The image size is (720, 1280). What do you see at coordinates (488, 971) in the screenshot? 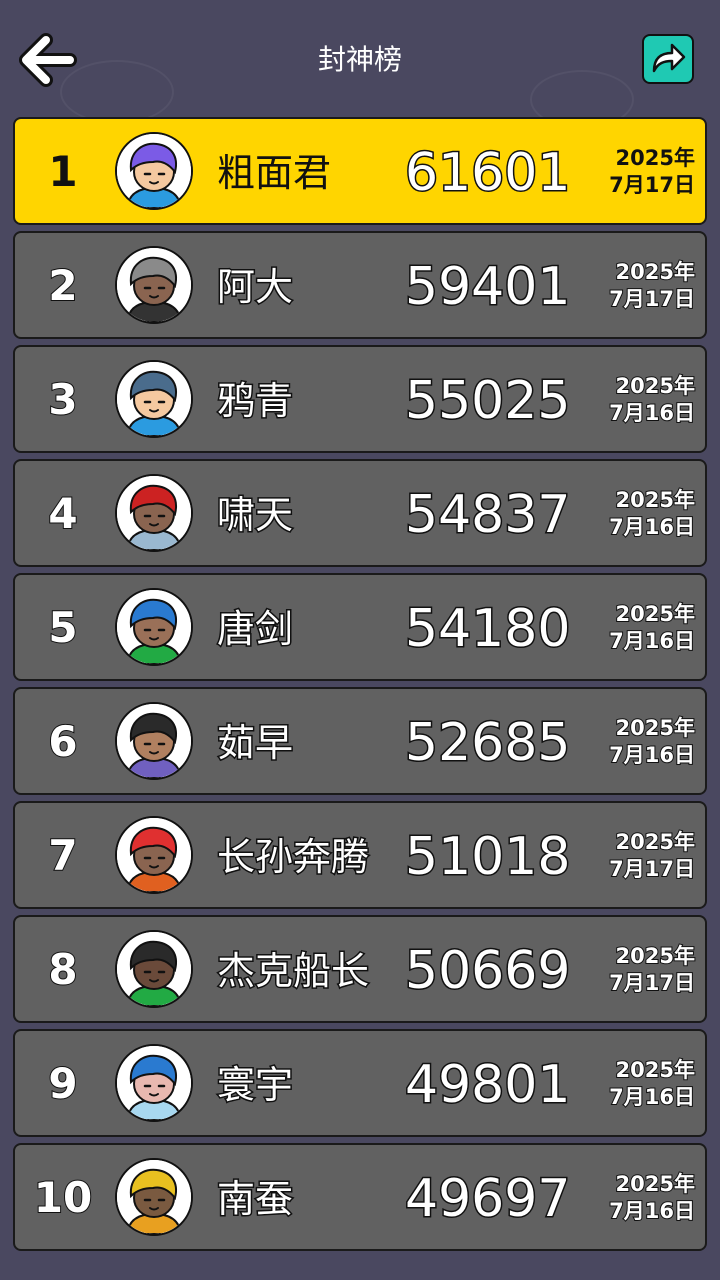
I see `player-score: 50669` at bounding box center [488, 971].